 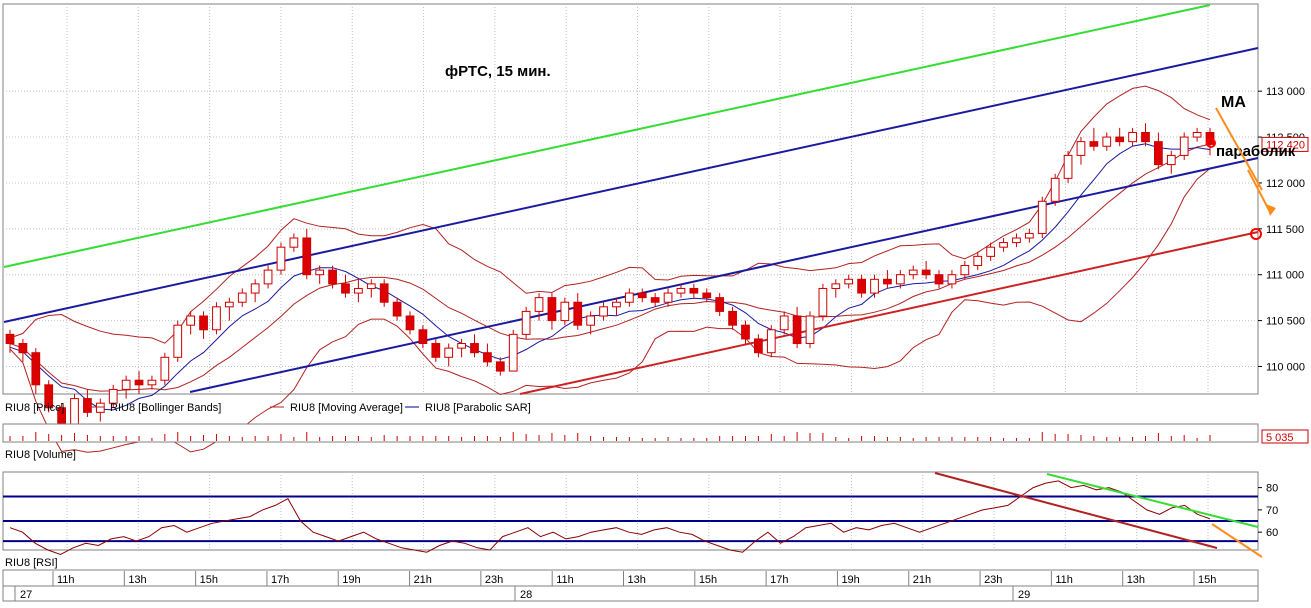 I want to click on time-label: 21h, so click(x=423, y=580).